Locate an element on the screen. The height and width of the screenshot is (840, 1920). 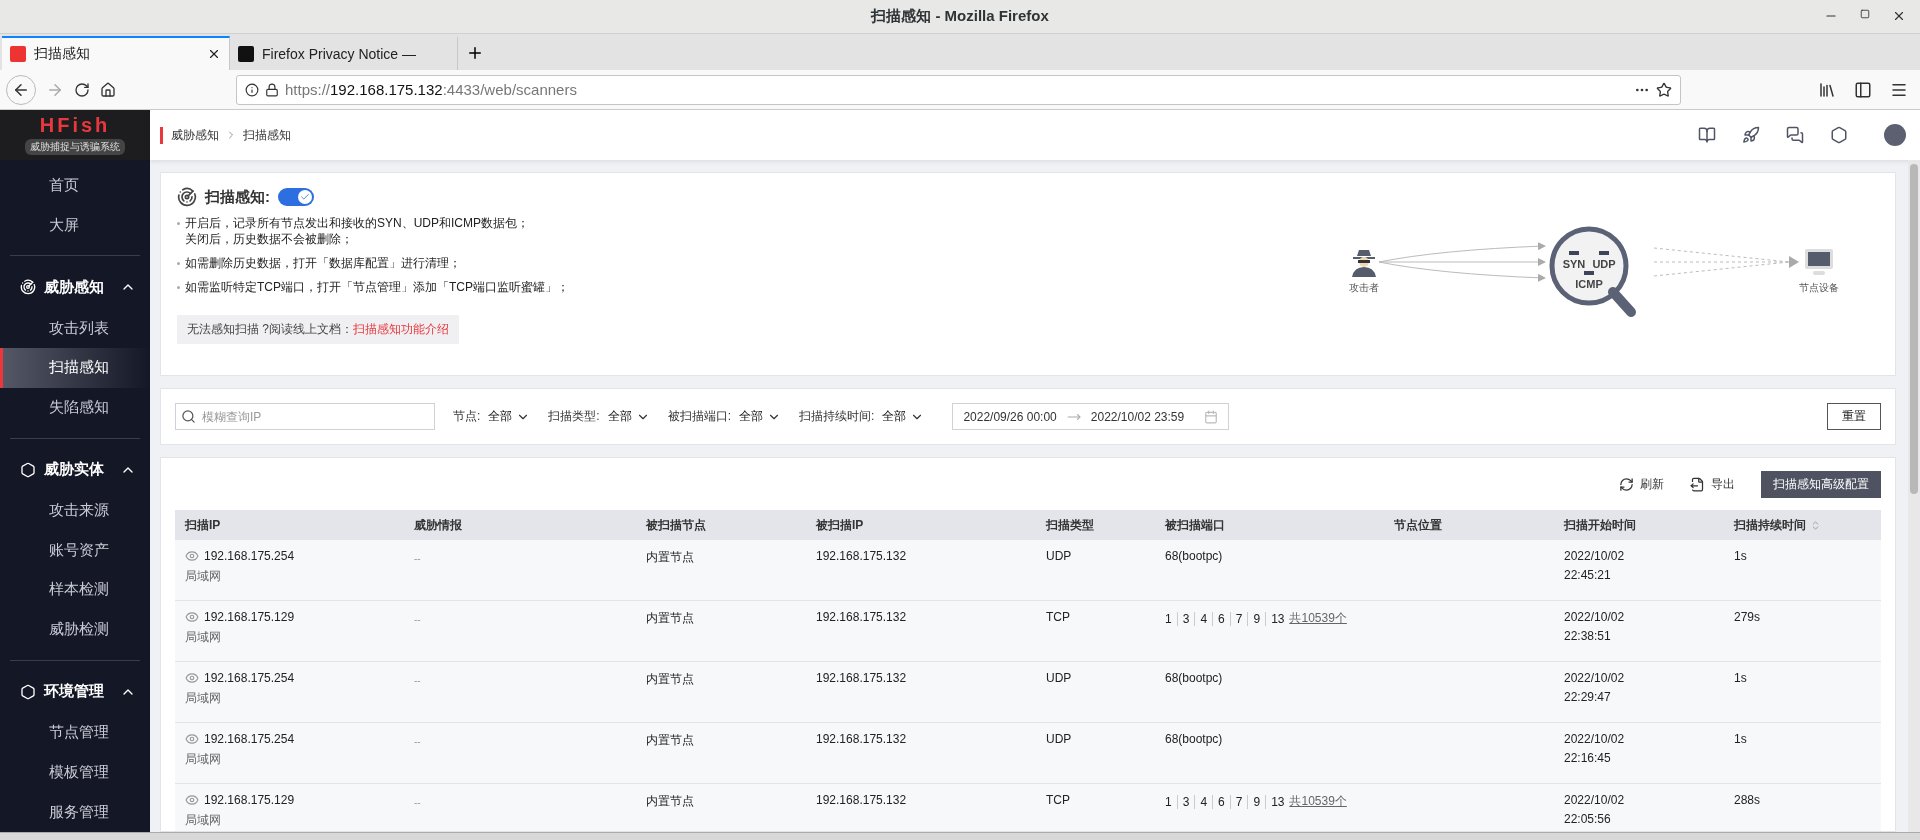
sidebar-icon is located at coordinates (1863, 89).